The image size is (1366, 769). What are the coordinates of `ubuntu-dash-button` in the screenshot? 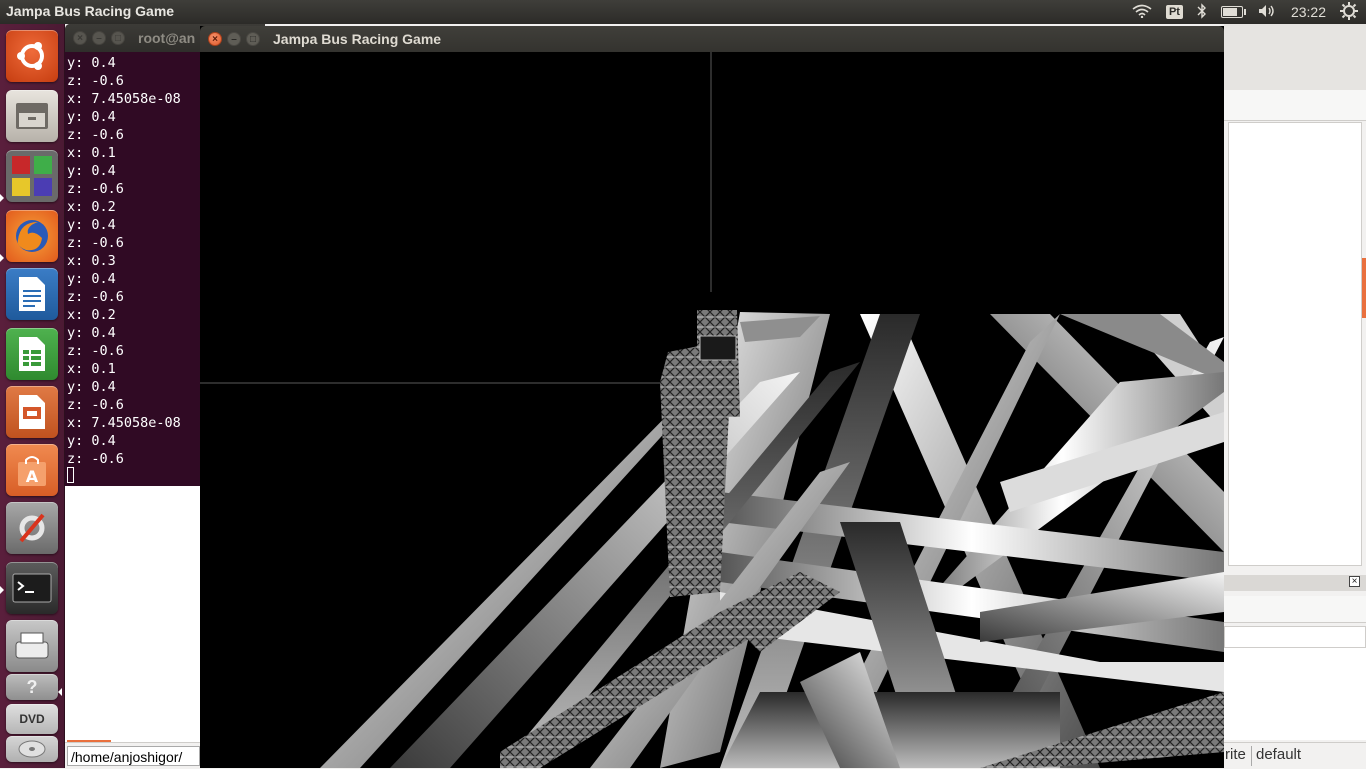 It's located at (32, 56).